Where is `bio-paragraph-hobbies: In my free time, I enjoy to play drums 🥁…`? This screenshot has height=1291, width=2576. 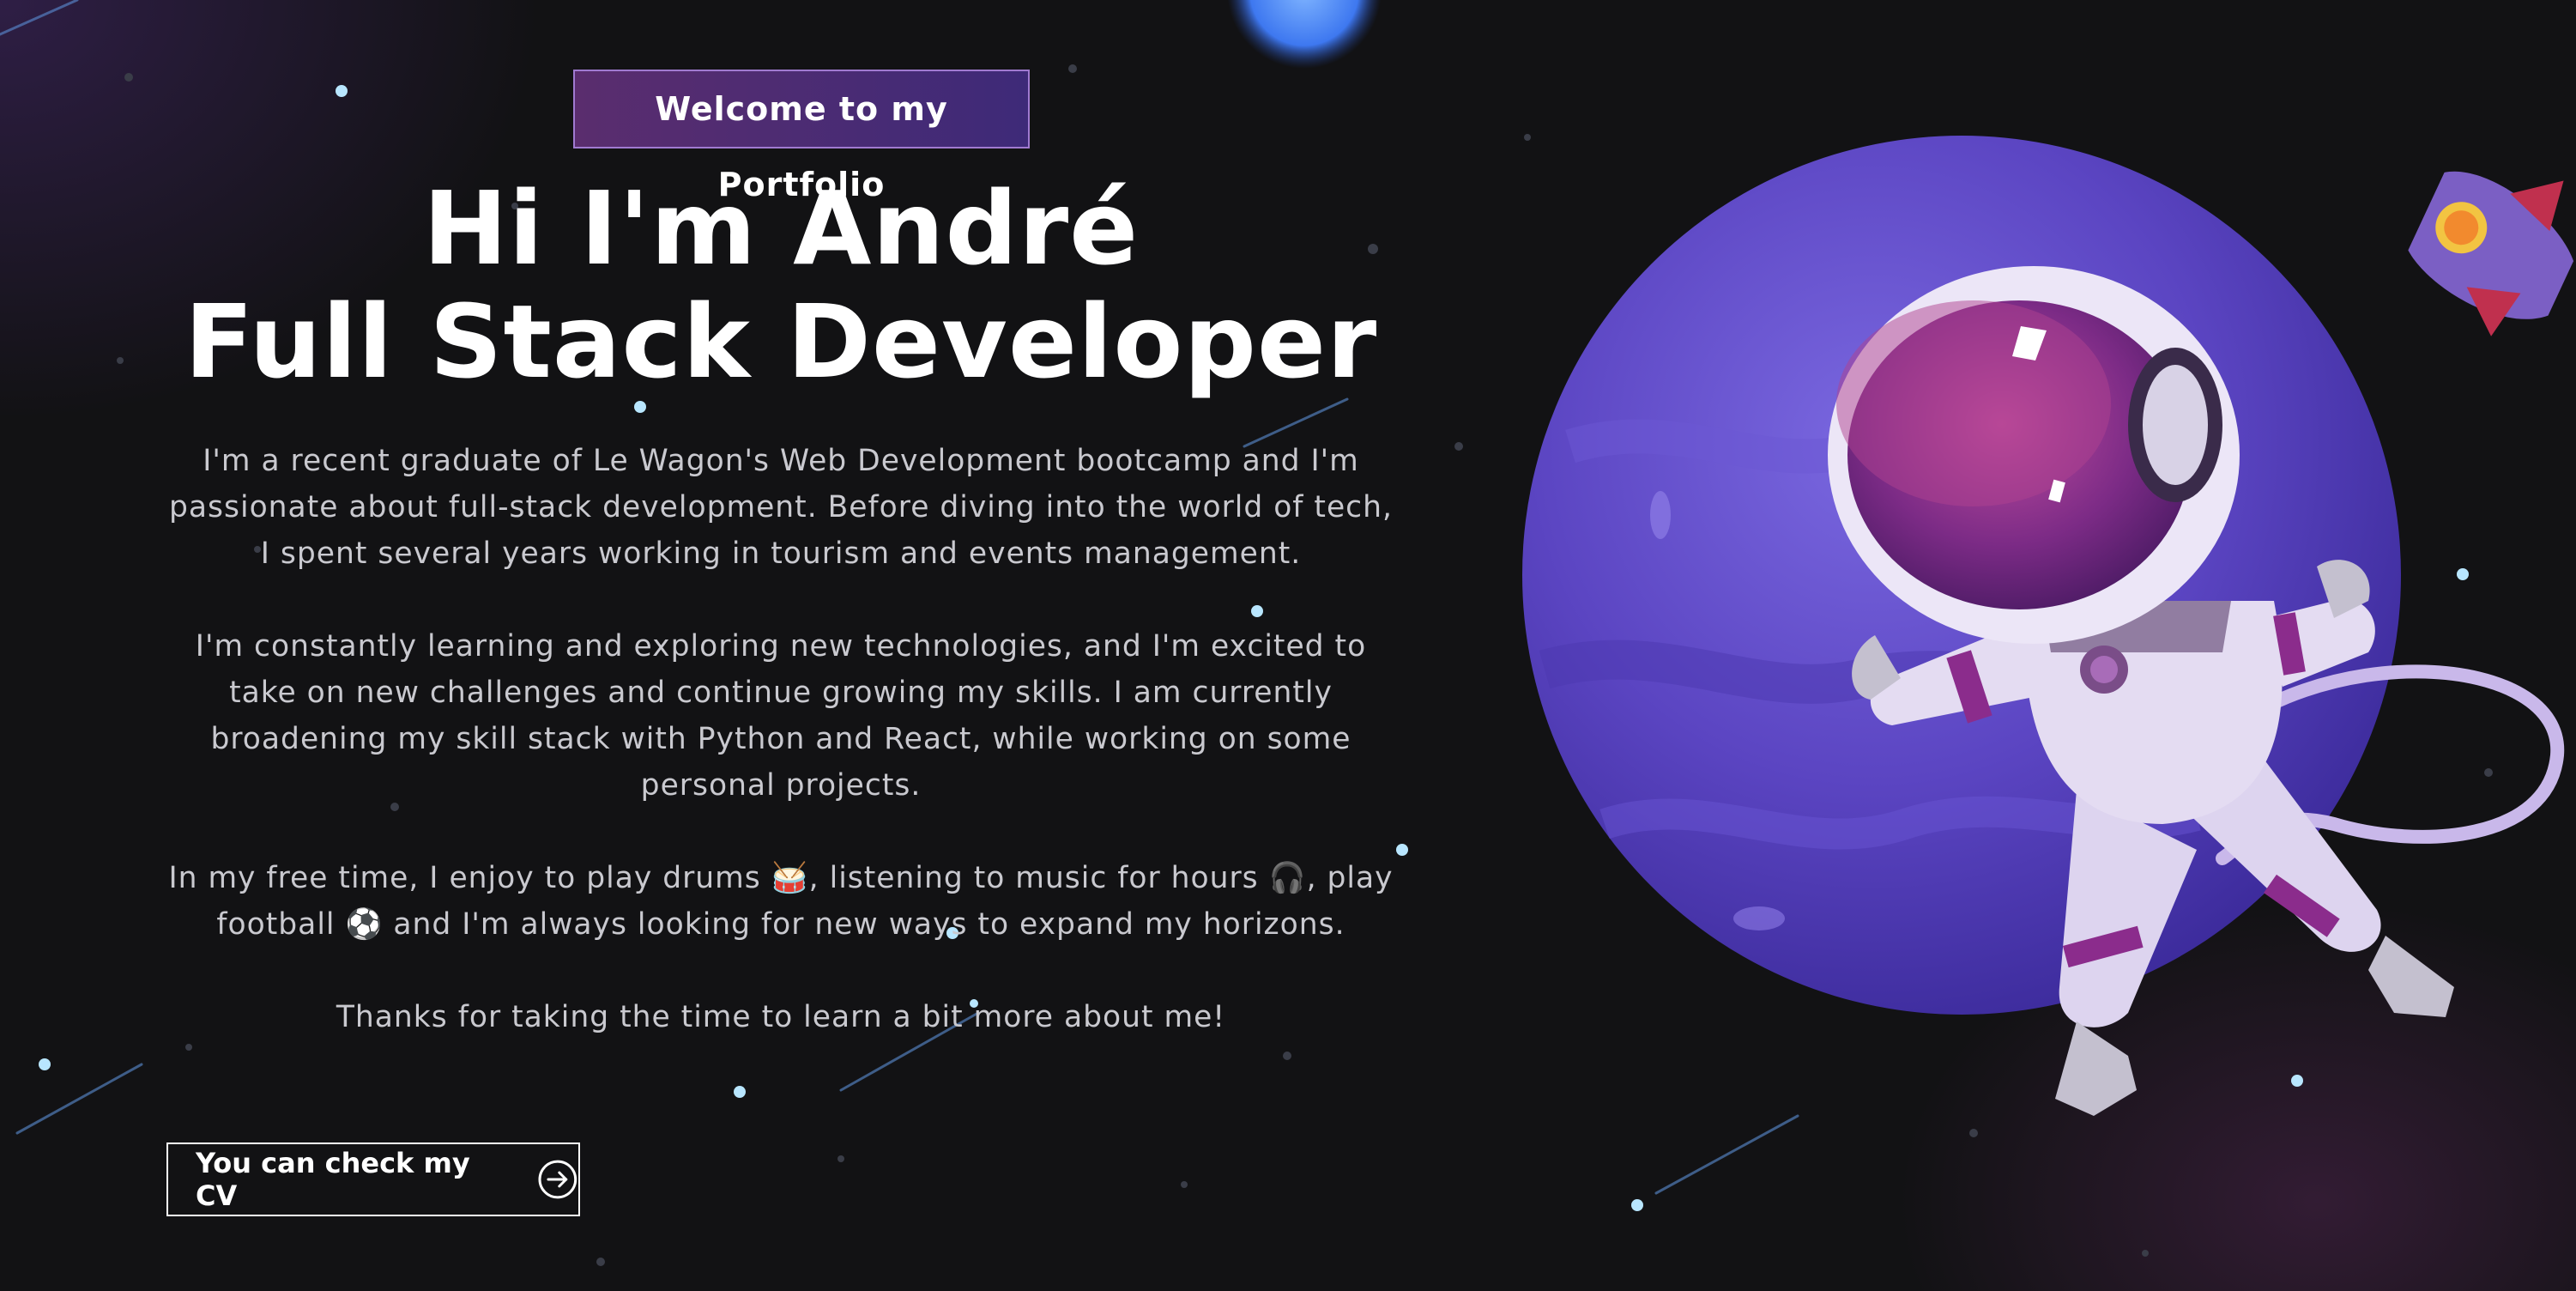 bio-paragraph-hobbies: In my free time, I enjoy to play drums 🥁… is located at coordinates (781, 902).